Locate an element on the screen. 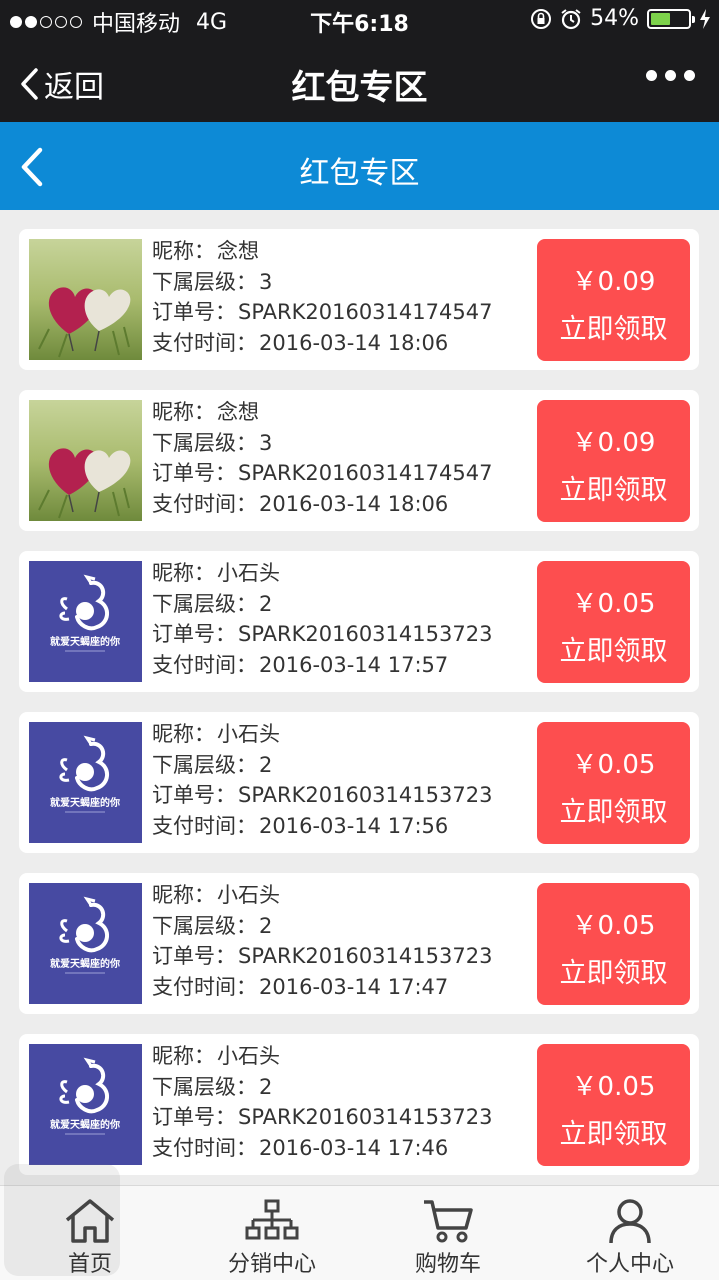 The height and width of the screenshot is (1280, 719). page-header: 红包专区 is located at coordinates (359, 166).